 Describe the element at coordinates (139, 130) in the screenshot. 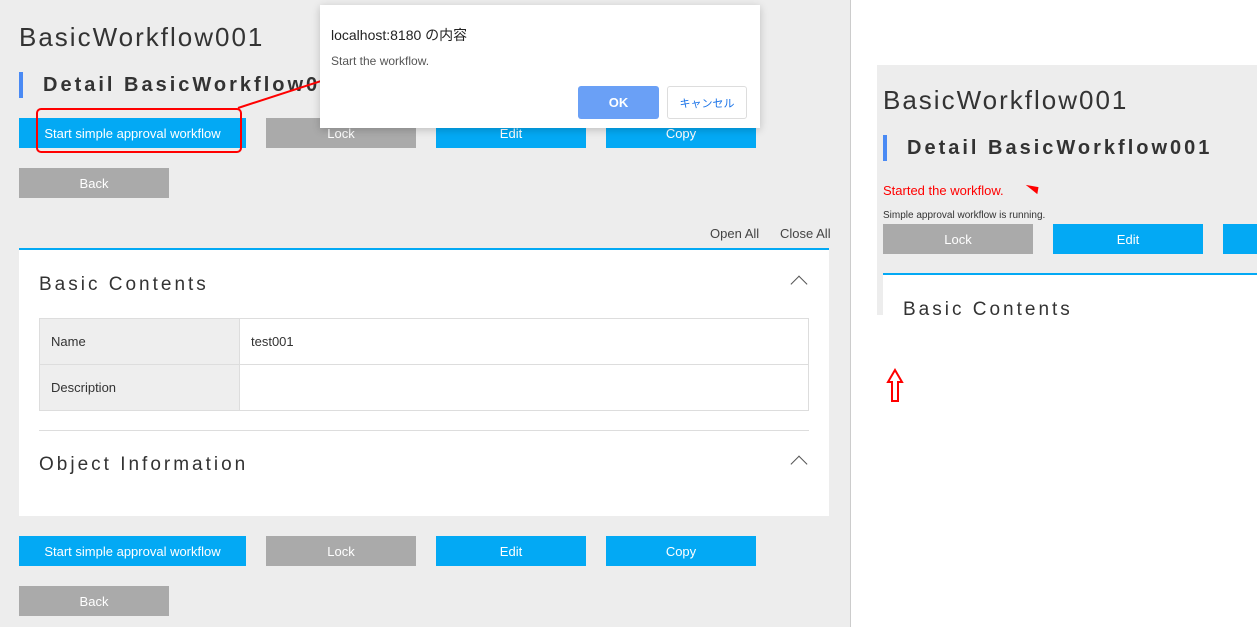

I see `highlight-annotation` at that location.